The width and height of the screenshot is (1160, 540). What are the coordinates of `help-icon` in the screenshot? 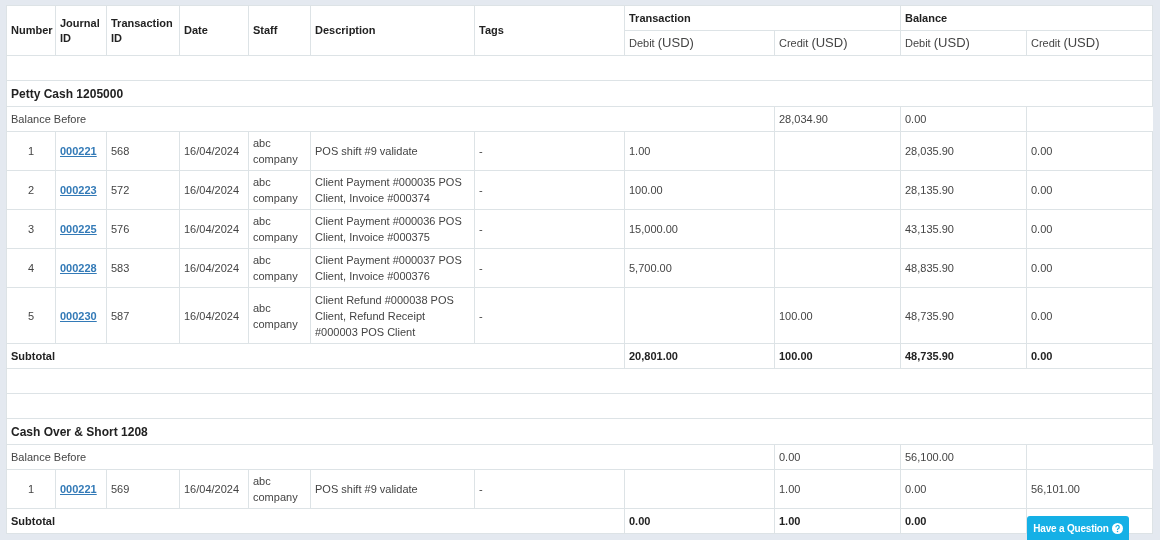 It's located at (1117, 528).